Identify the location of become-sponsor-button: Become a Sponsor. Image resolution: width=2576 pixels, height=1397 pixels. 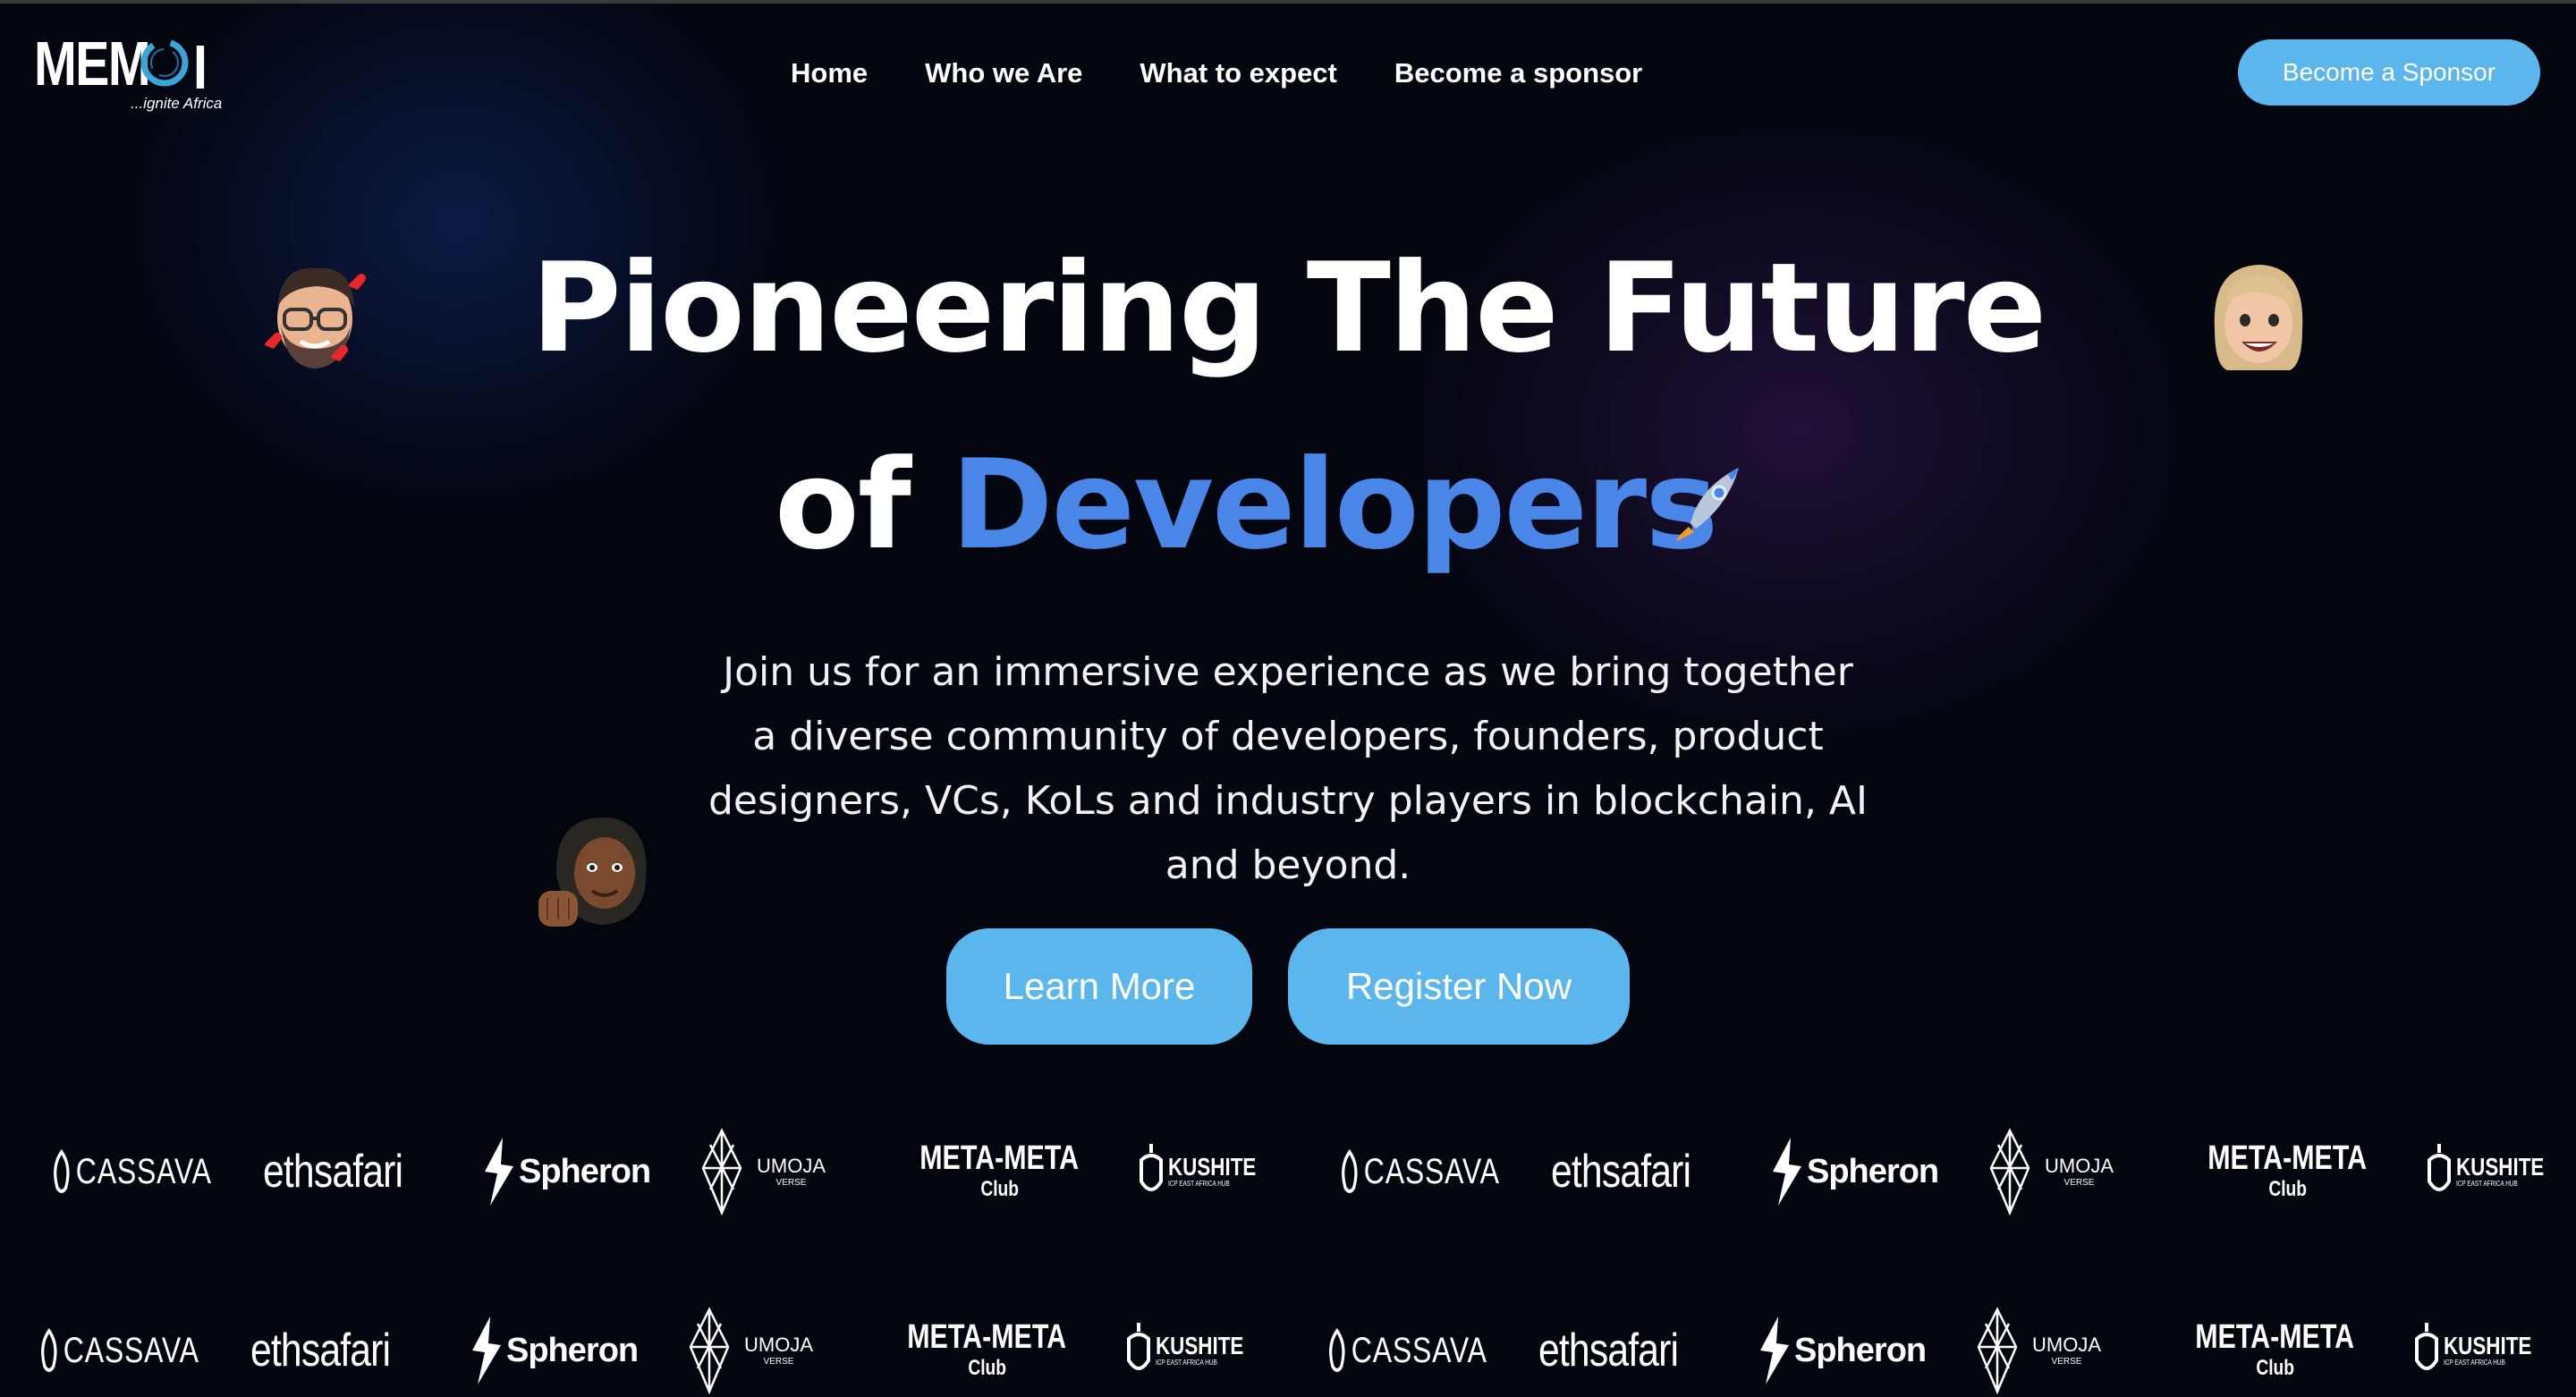
(2389, 72).